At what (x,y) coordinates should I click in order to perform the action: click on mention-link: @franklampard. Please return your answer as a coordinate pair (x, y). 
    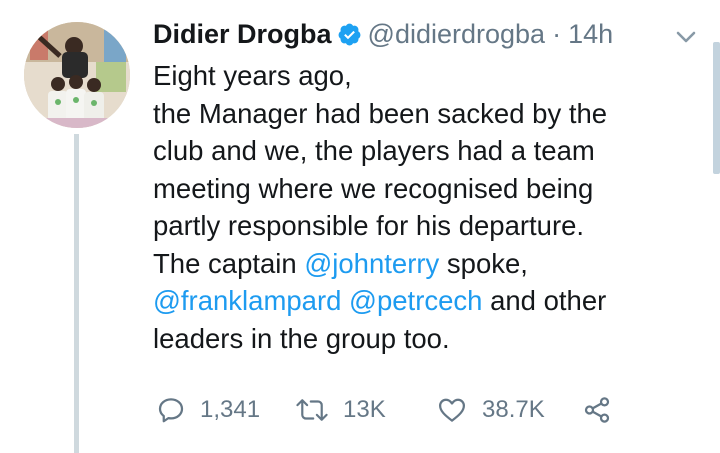
    Looking at the image, I should click on (247, 300).